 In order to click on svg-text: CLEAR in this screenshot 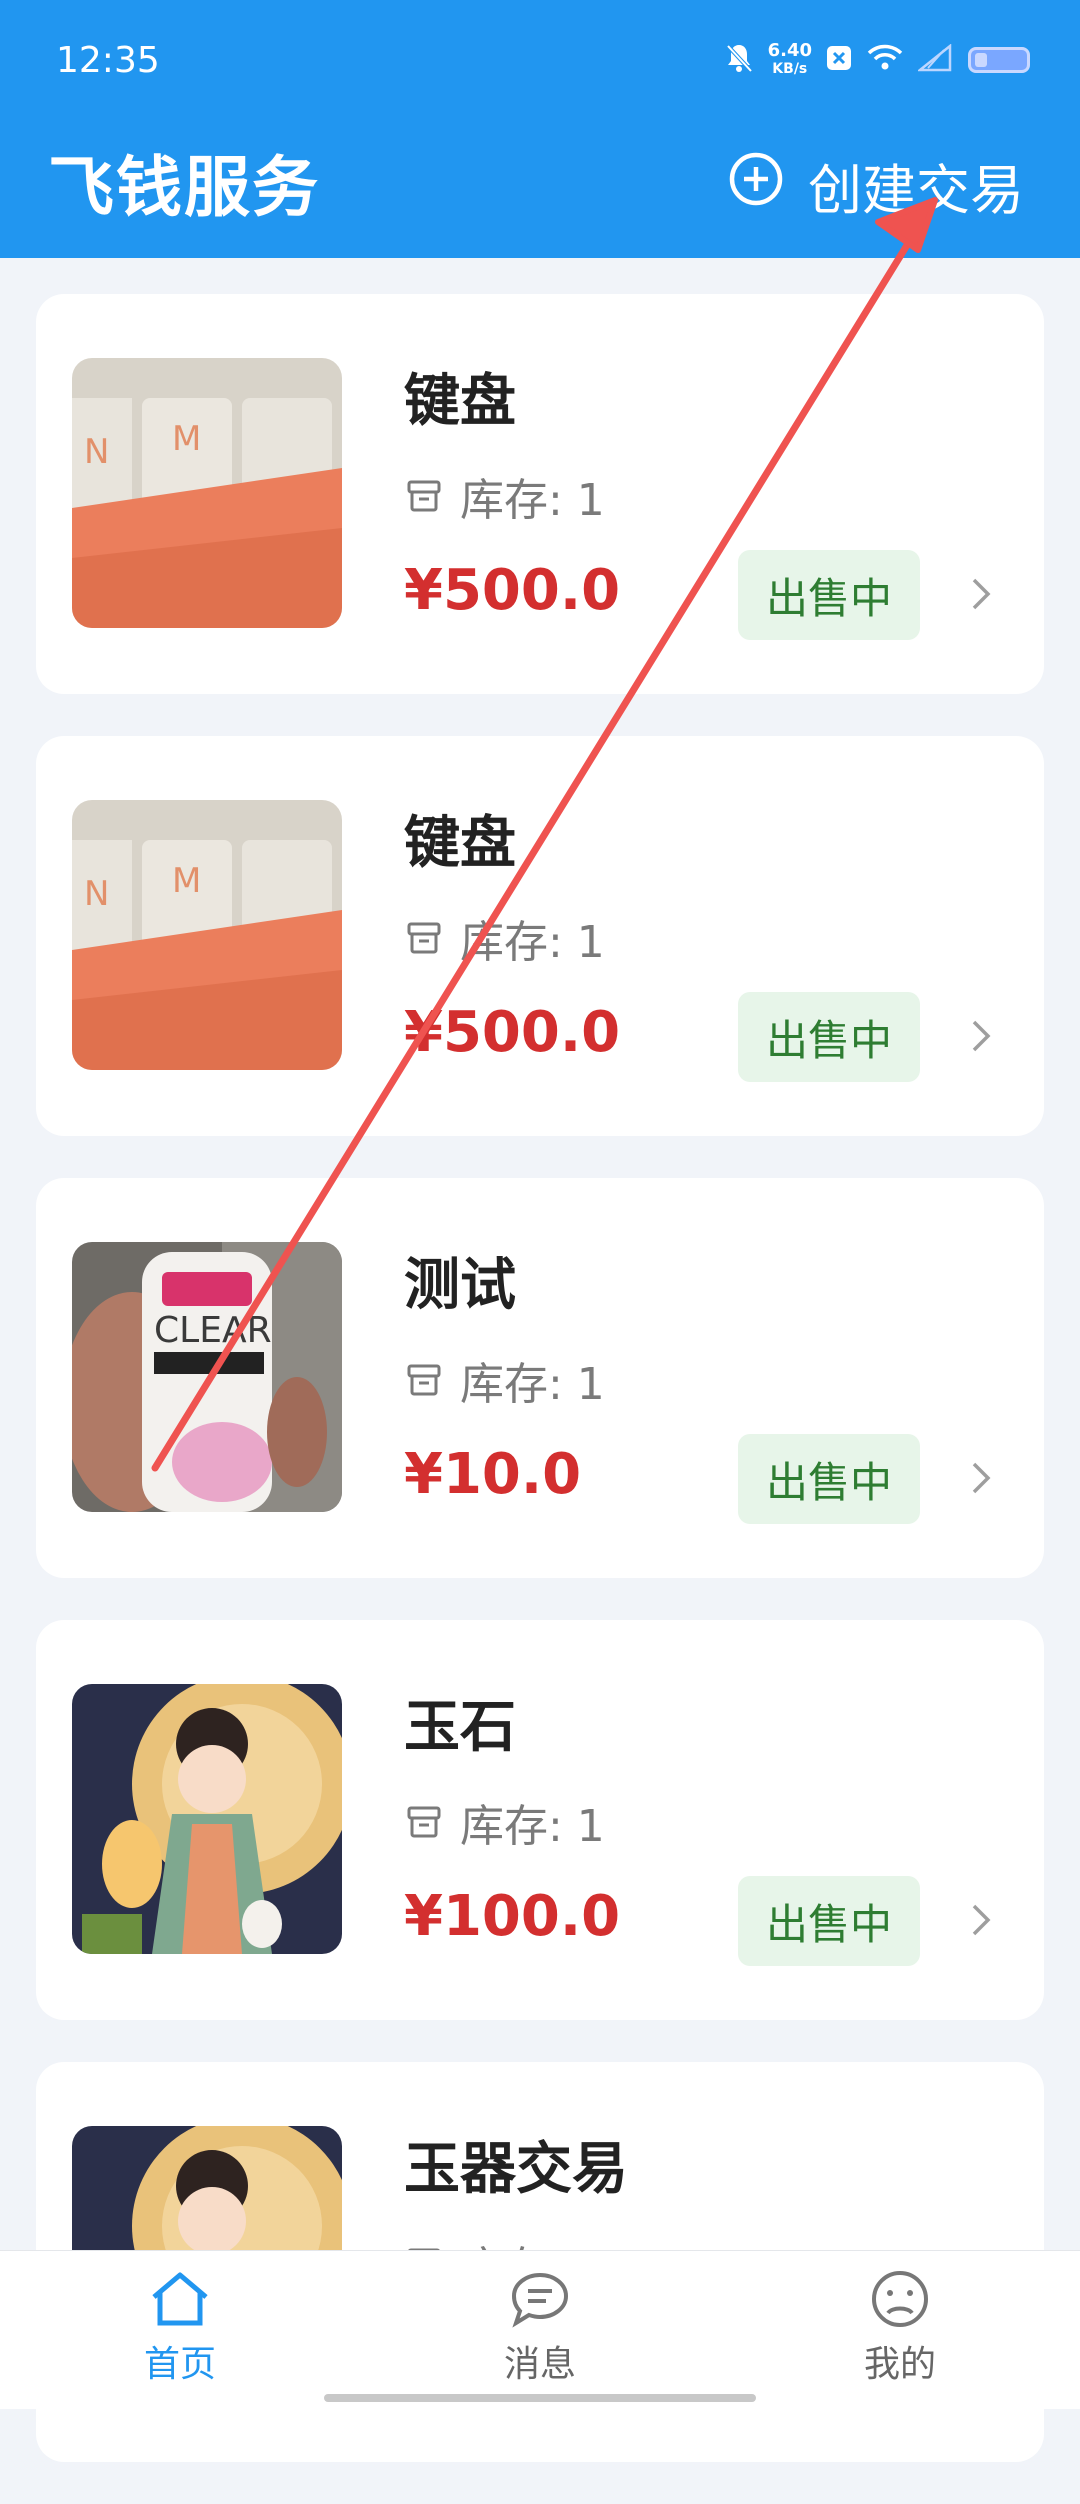, I will do `click(213, 1330)`.